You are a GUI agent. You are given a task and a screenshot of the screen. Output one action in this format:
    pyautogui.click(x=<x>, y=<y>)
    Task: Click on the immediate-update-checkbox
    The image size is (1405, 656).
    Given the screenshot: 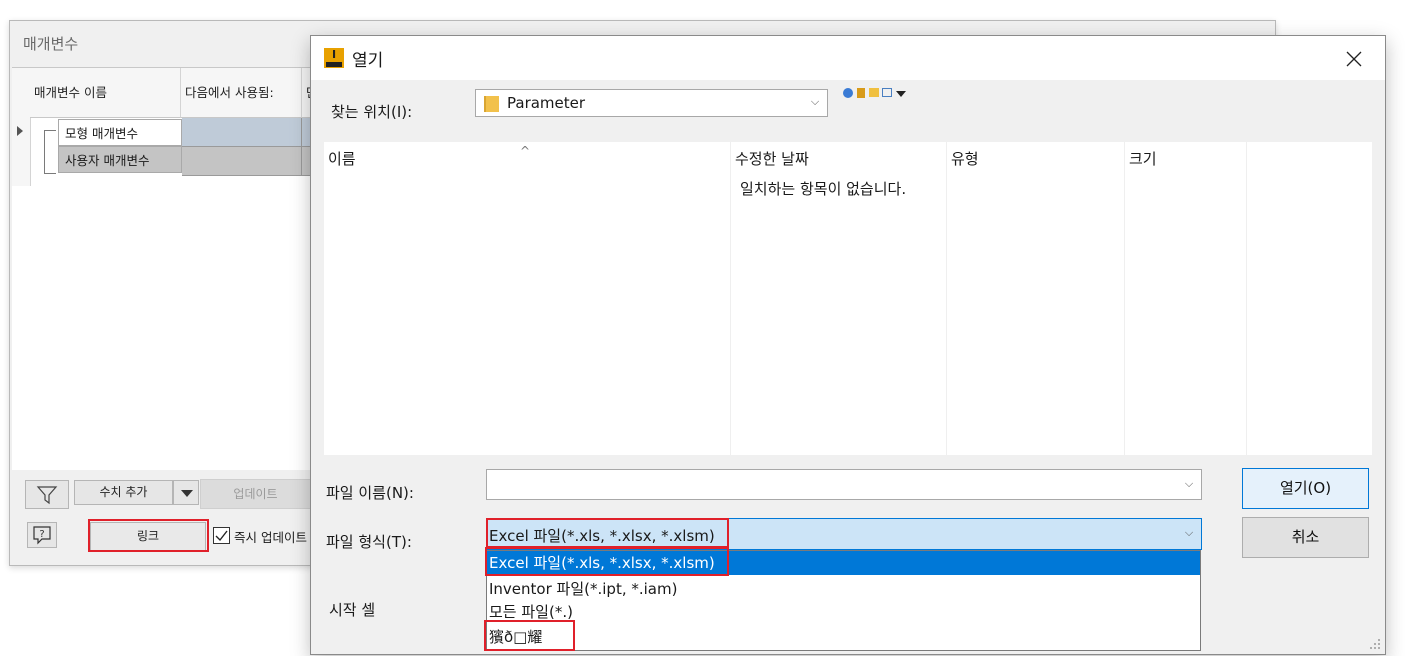 What is the action you would take?
    pyautogui.click(x=221, y=535)
    